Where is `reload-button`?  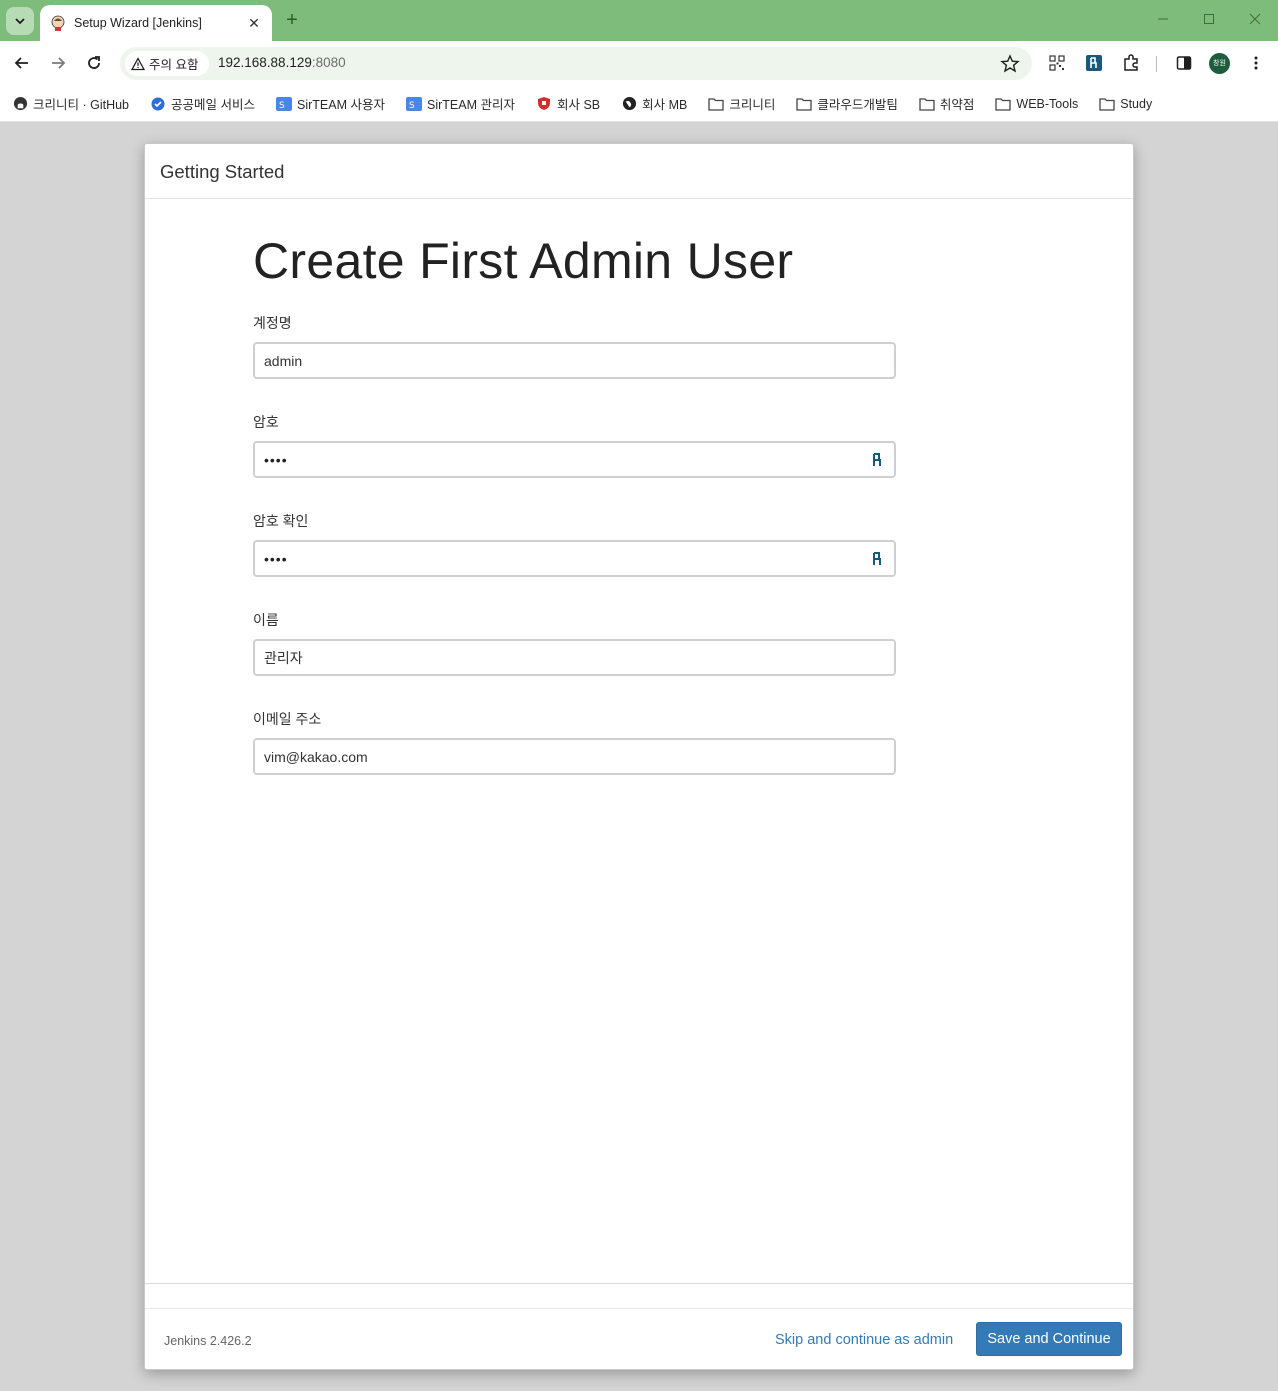
reload-button is located at coordinates (94, 63).